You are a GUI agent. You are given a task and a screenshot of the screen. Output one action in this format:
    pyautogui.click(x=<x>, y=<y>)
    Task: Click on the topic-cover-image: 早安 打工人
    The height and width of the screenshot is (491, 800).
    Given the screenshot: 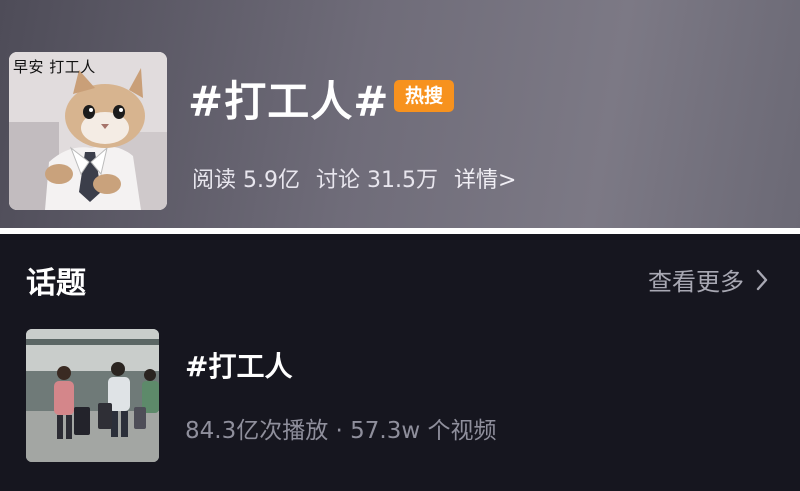 What is the action you would take?
    pyautogui.click(x=88, y=131)
    